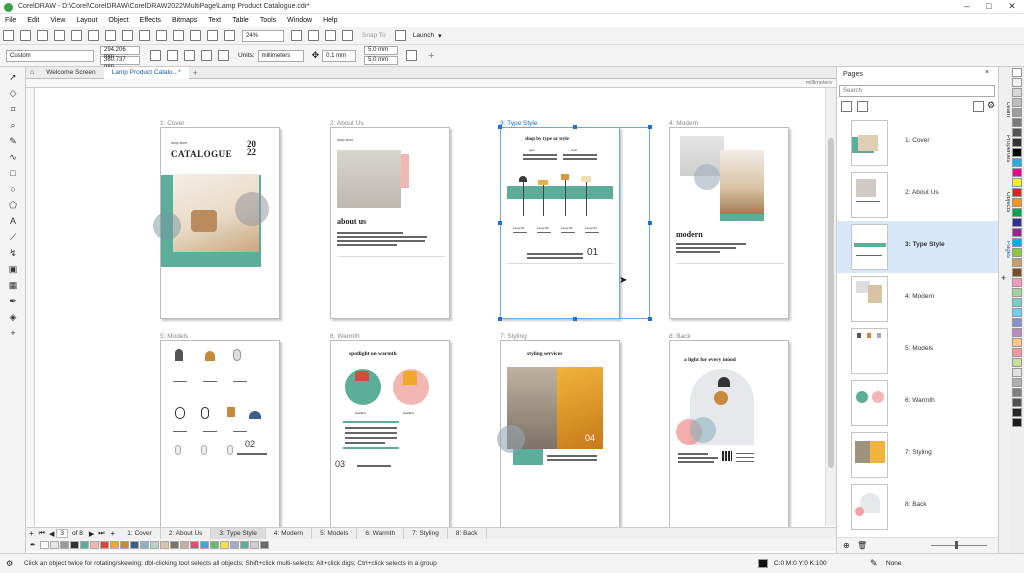  What do you see at coordinates (13, 205) in the screenshot?
I see `polygon-tool-icon: ⬠` at bounding box center [13, 205].